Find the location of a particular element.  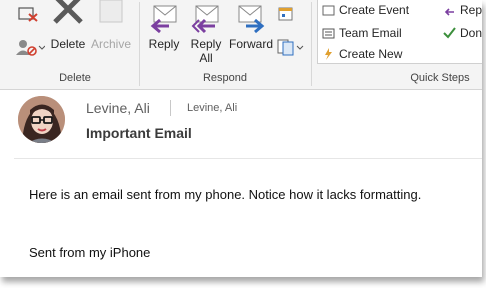

sender-avatar is located at coordinates (41, 119).